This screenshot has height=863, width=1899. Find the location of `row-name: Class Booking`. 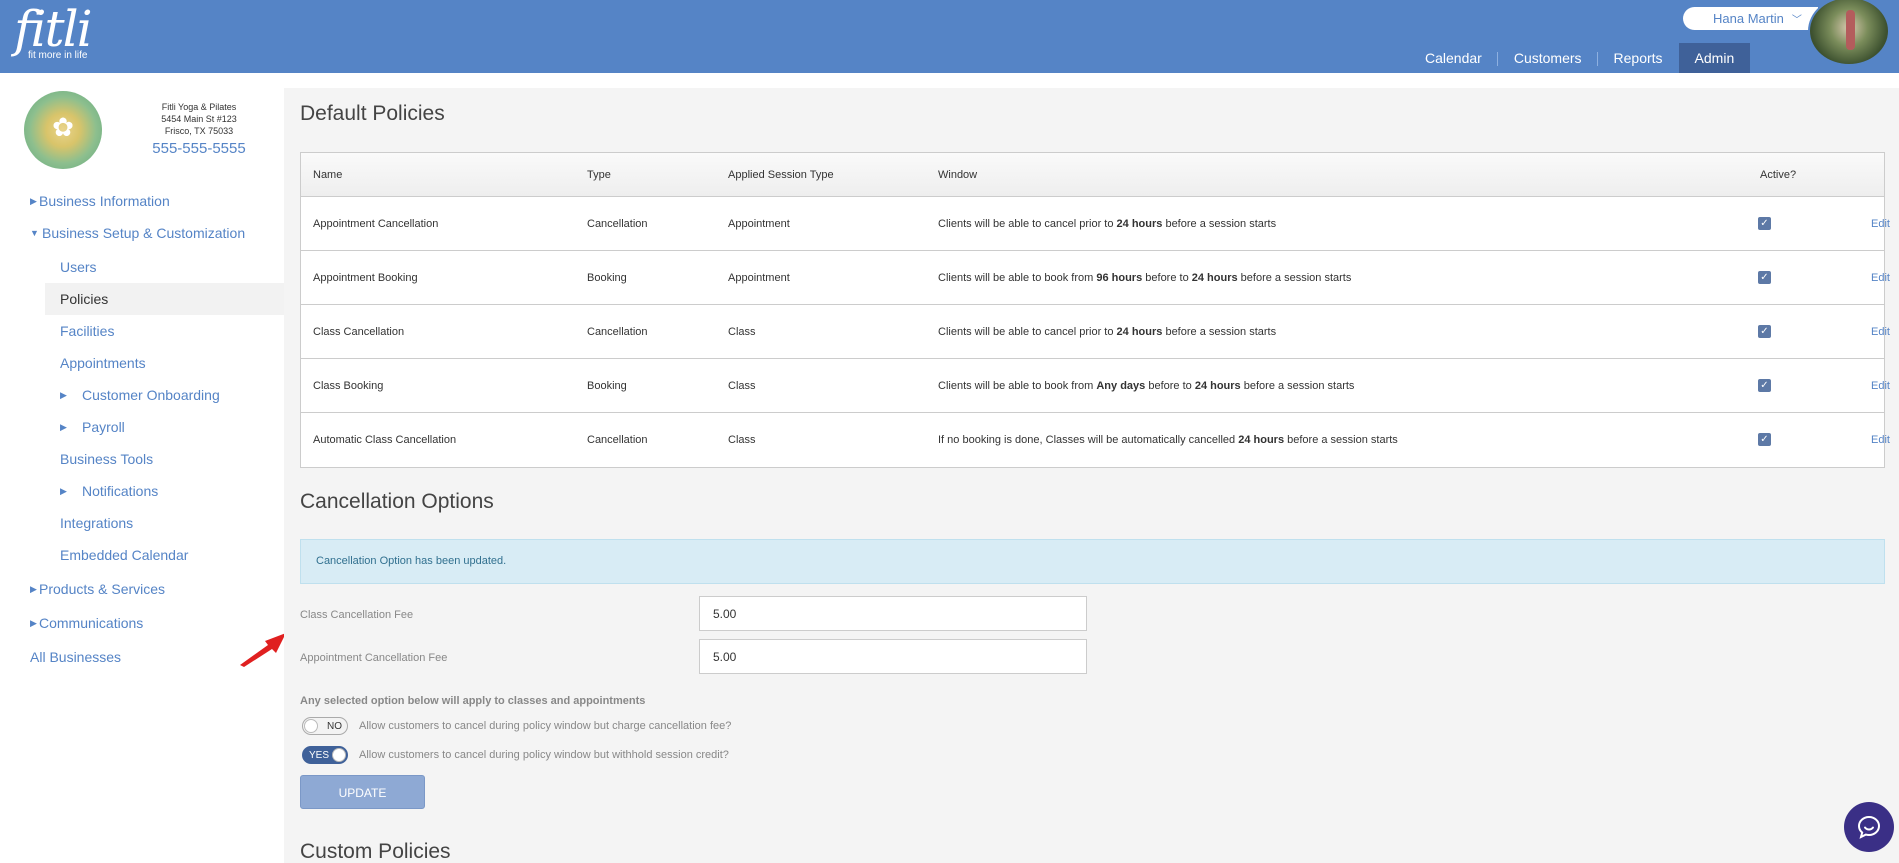

row-name: Class Booking is located at coordinates (348, 386).